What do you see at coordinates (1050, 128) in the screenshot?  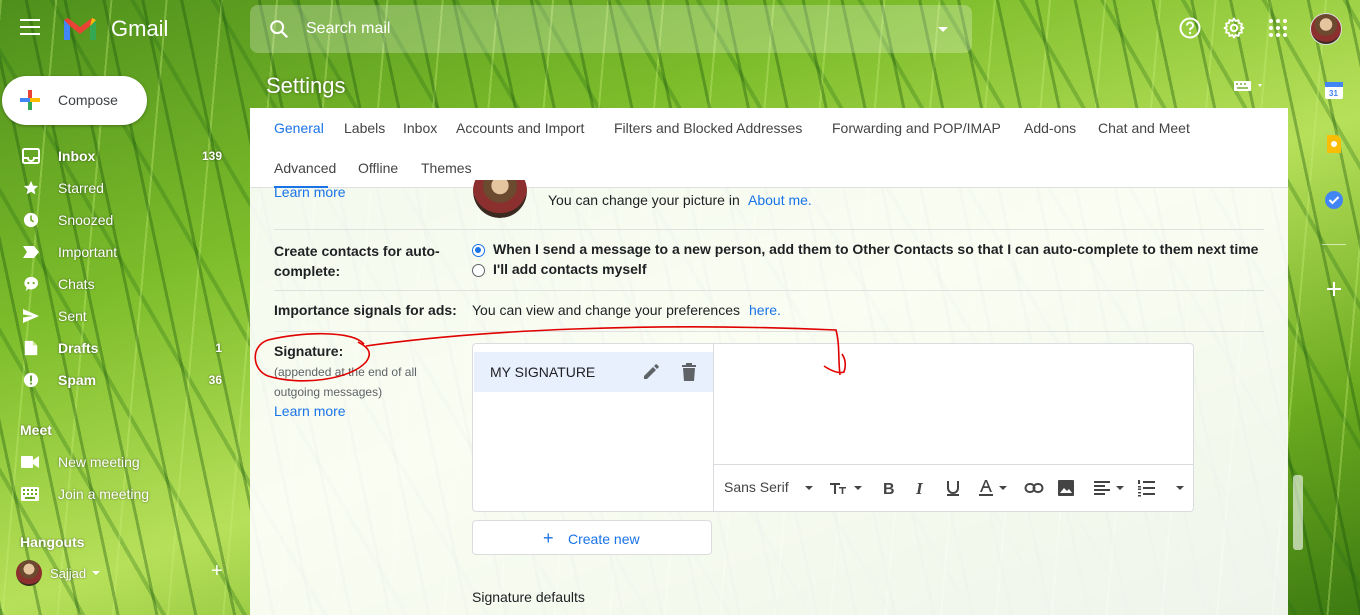 I see `tab-add-ons: Add-ons` at bounding box center [1050, 128].